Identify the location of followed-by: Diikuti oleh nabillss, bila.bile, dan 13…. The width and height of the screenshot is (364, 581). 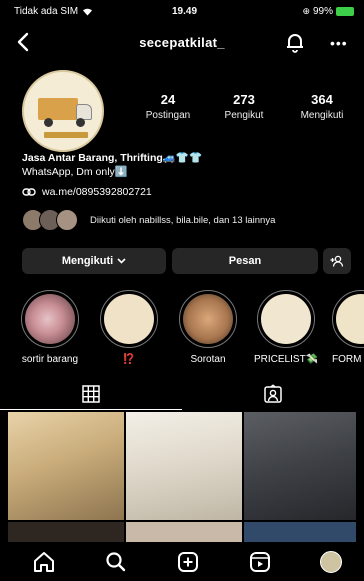
(148, 220).